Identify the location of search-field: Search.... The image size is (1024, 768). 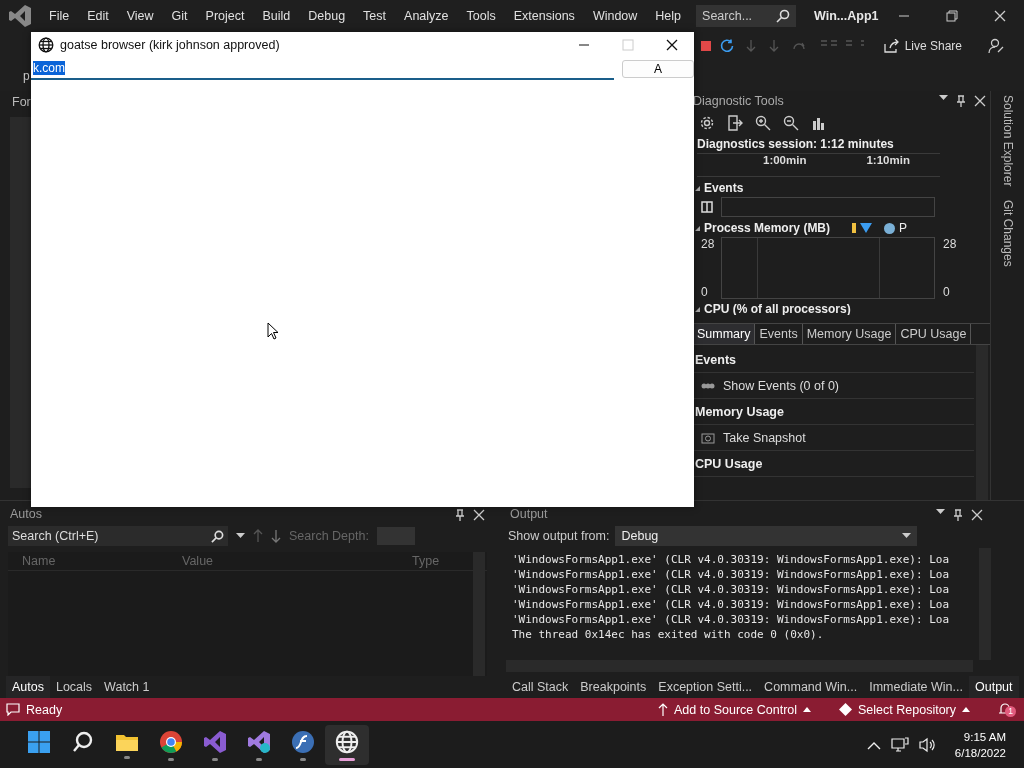
(746, 15).